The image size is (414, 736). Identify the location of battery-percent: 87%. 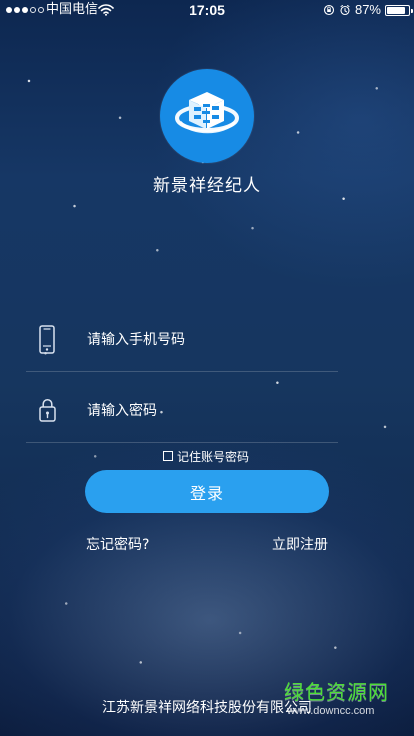
(367, 9).